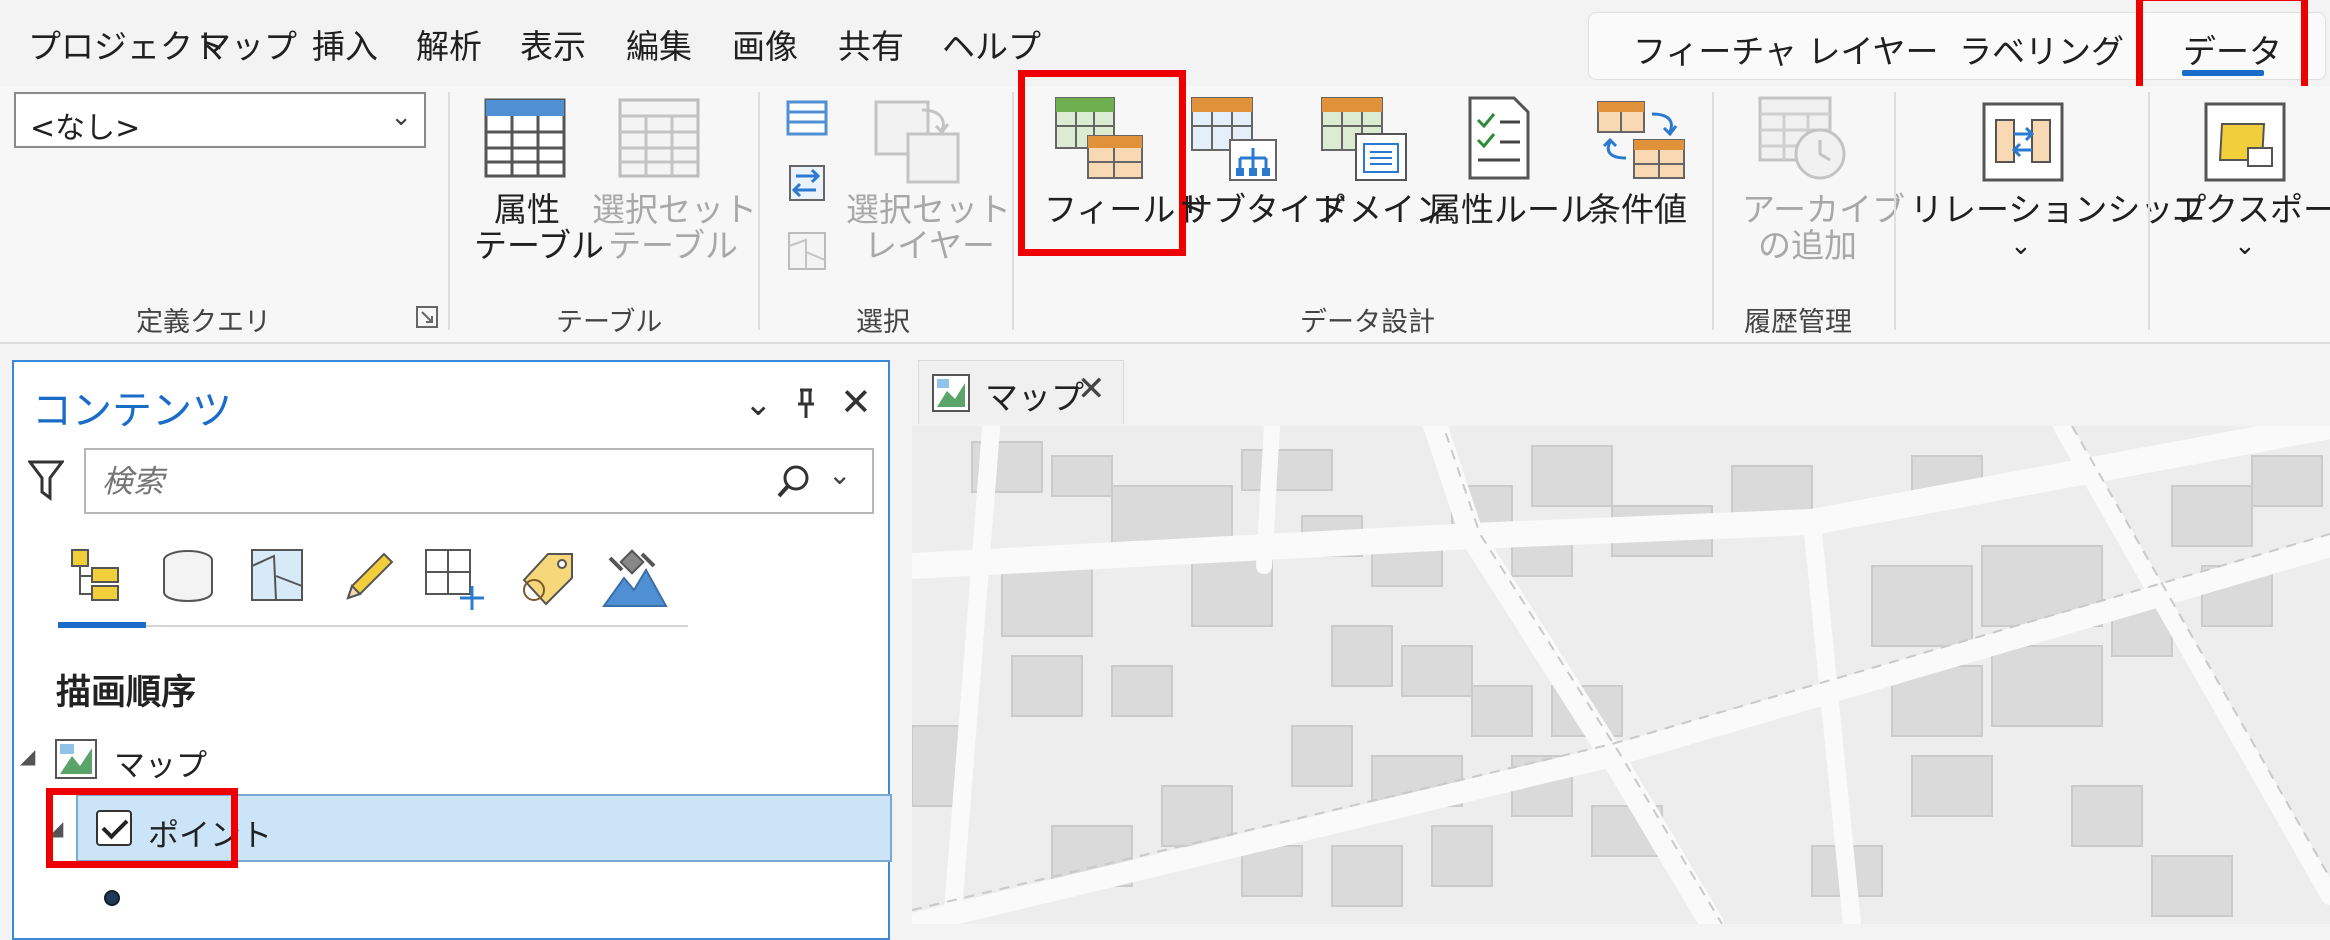  I want to click on contingent-values-label: 条件値, so click(1637, 209).